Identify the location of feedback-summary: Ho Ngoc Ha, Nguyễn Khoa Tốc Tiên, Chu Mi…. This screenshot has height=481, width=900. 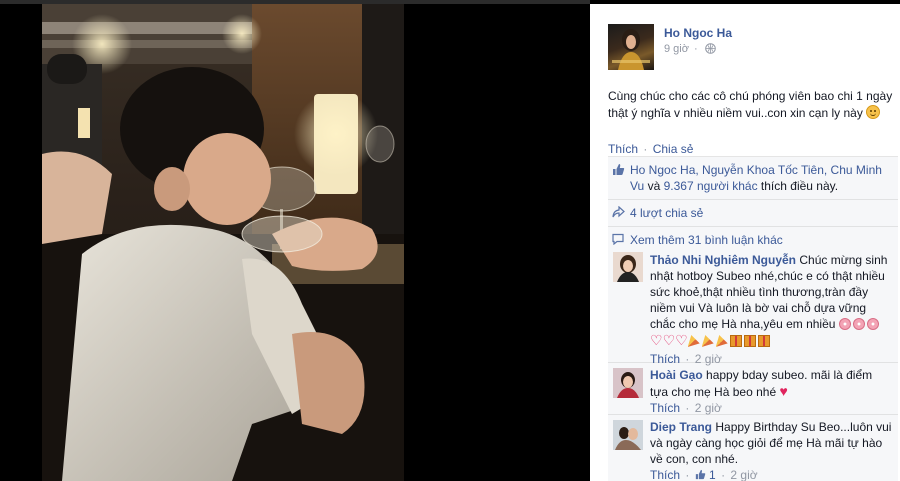
(753, 205).